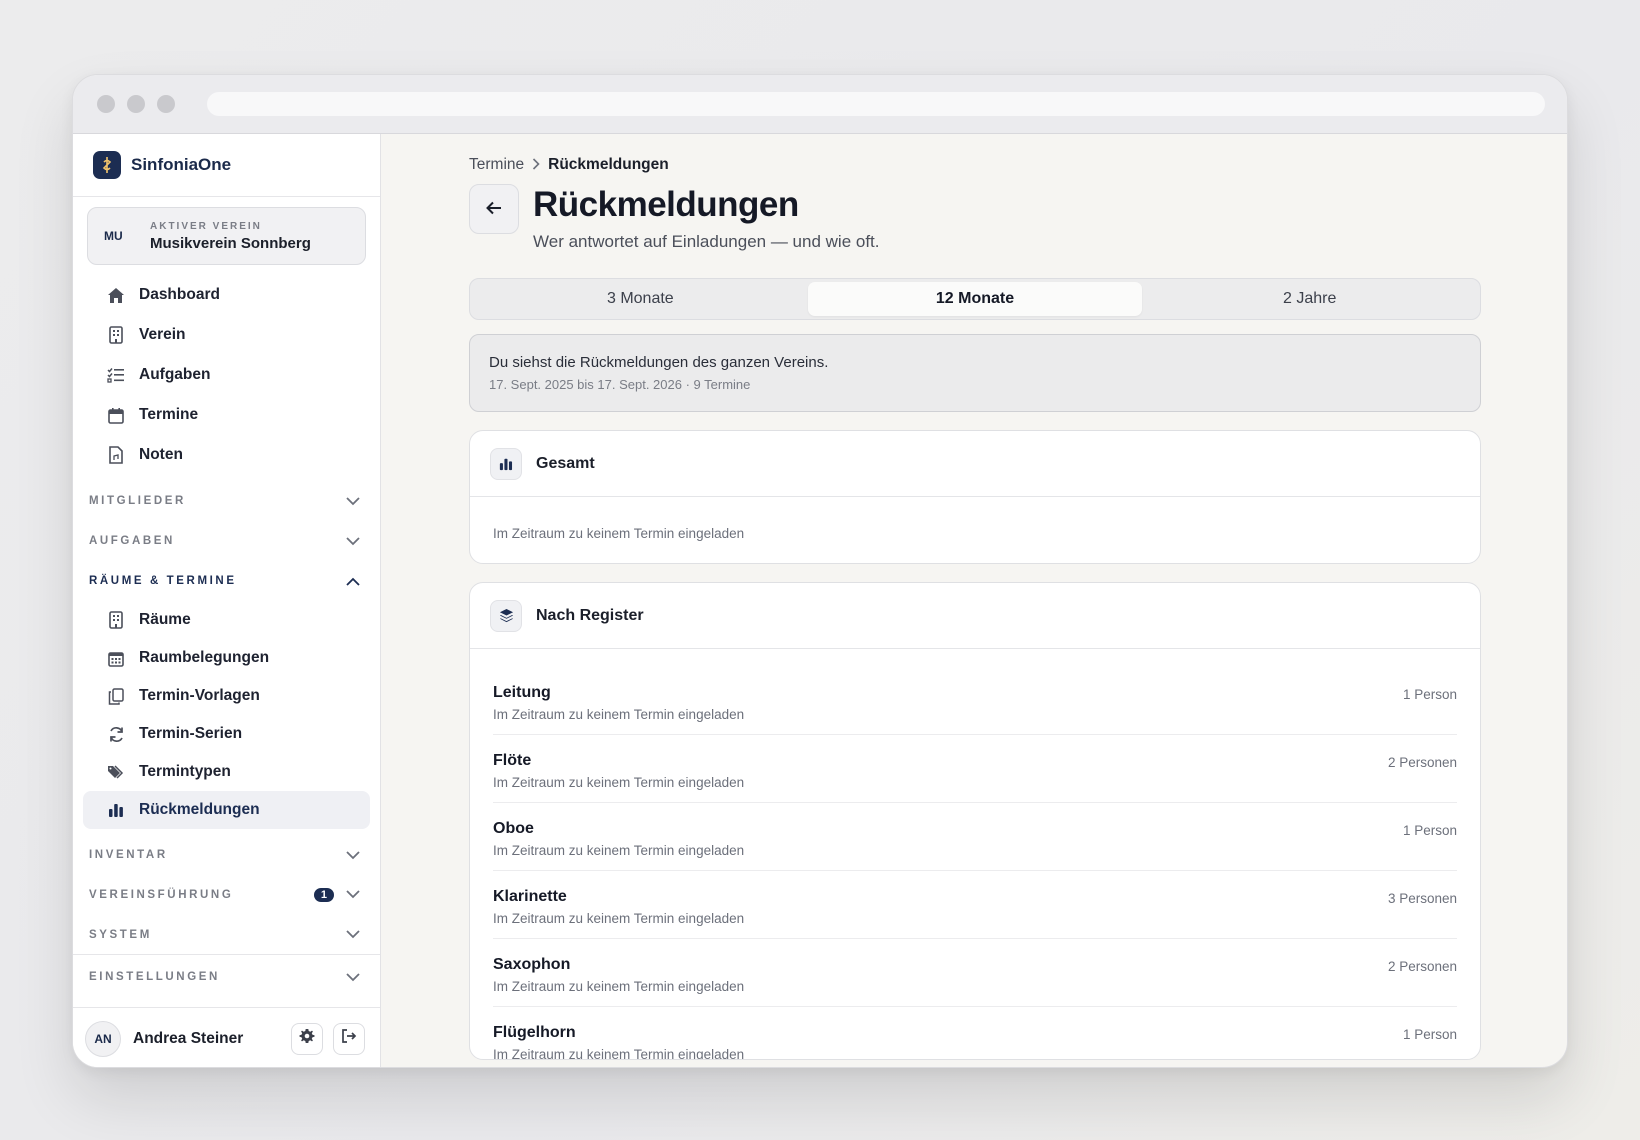 The width and height of the screenshot is (1640, 1140). I want to click on tab-12-monate: 12 Monate, so click(975, 299).